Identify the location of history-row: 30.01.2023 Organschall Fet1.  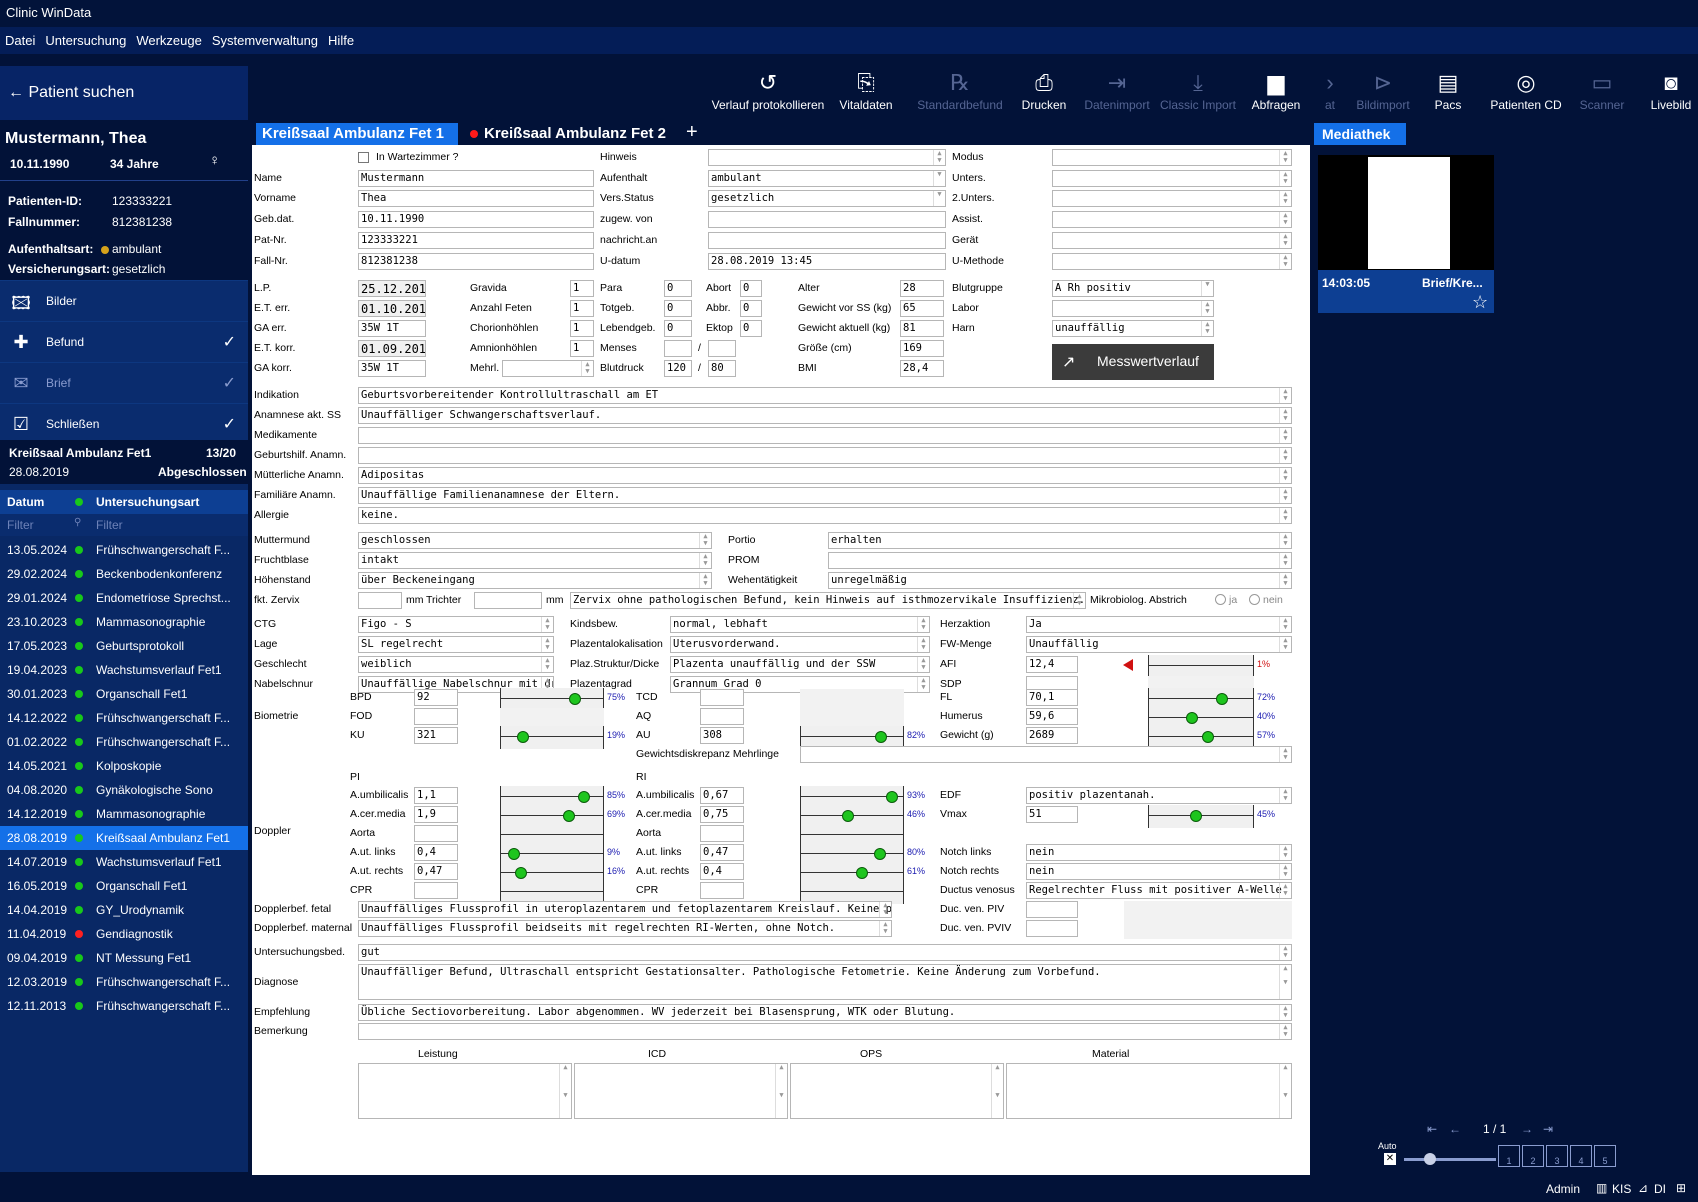
(124, 694).